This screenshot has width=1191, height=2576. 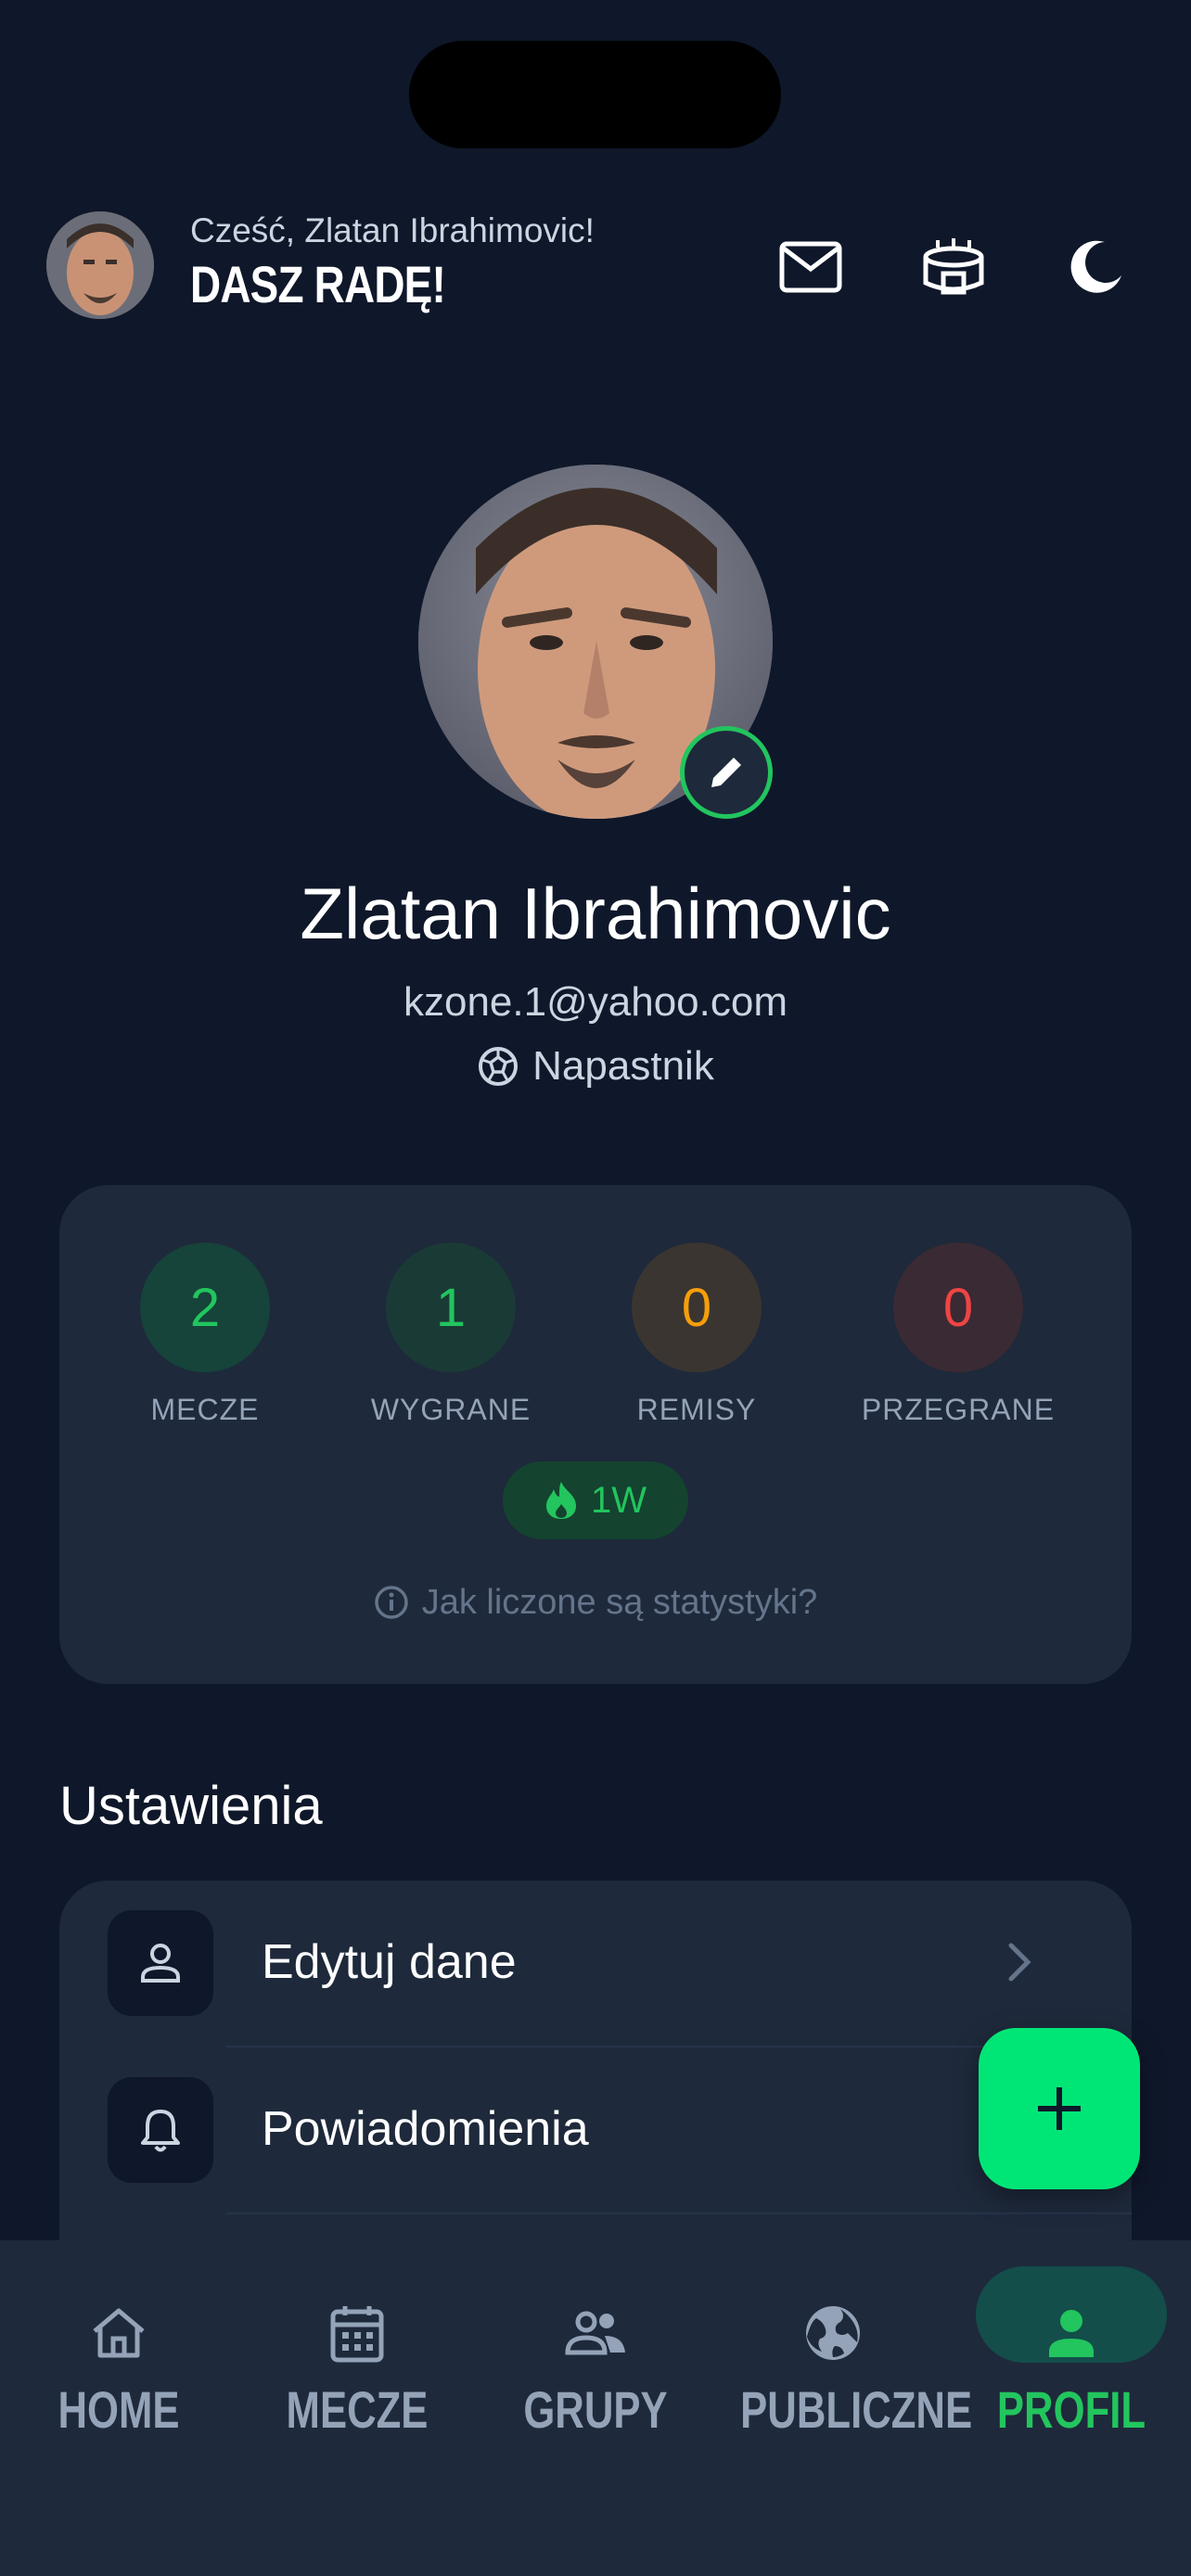 I want to click on nav-label: GRUPY, so click(x=595, y=2409).